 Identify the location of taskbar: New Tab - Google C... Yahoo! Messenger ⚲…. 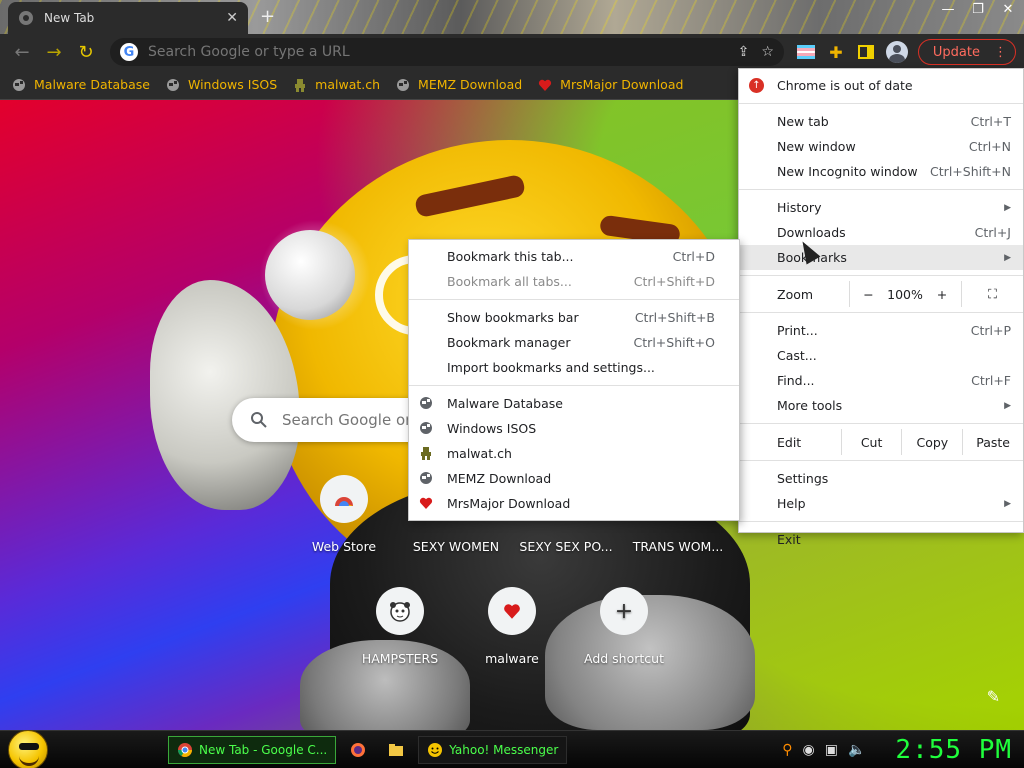
(512, 748).